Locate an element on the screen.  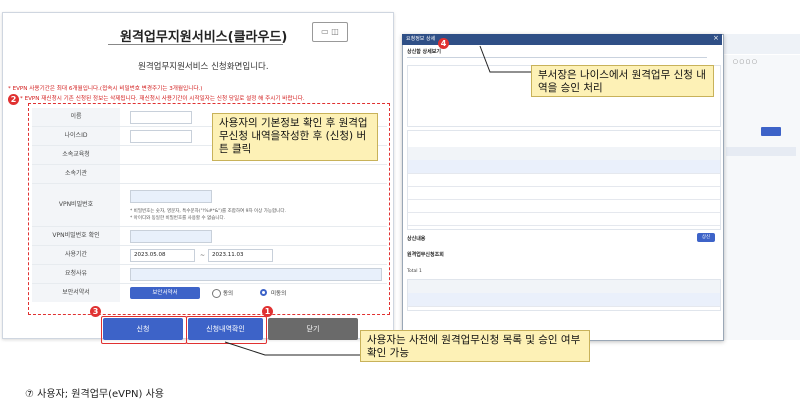
connector-history is located at coordinates (292, 348).